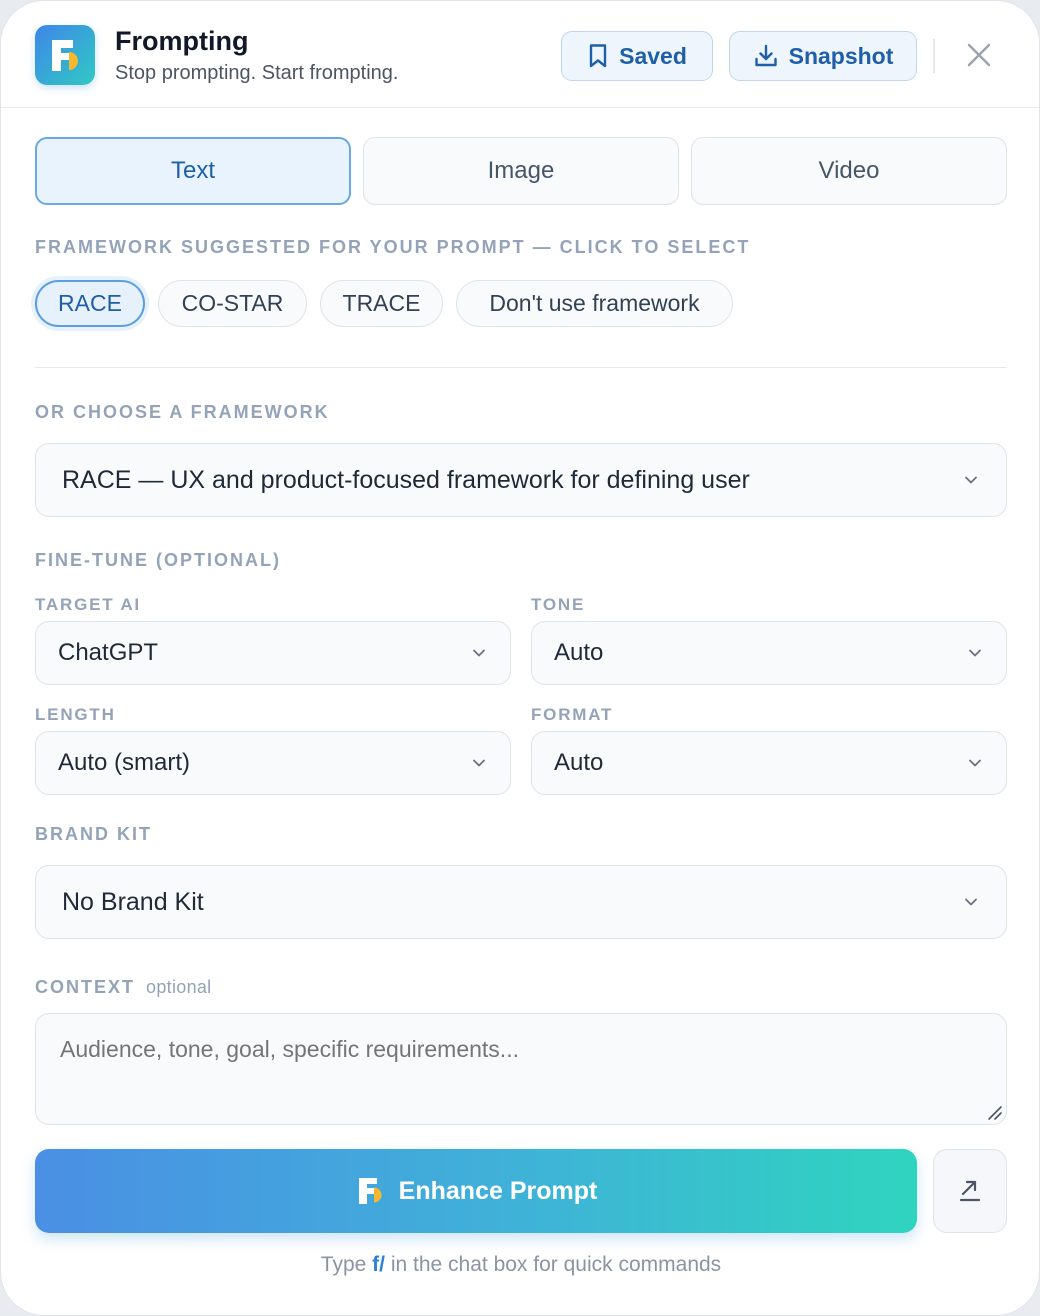  I want to click on tone-label: TONE, so click(558, 604).